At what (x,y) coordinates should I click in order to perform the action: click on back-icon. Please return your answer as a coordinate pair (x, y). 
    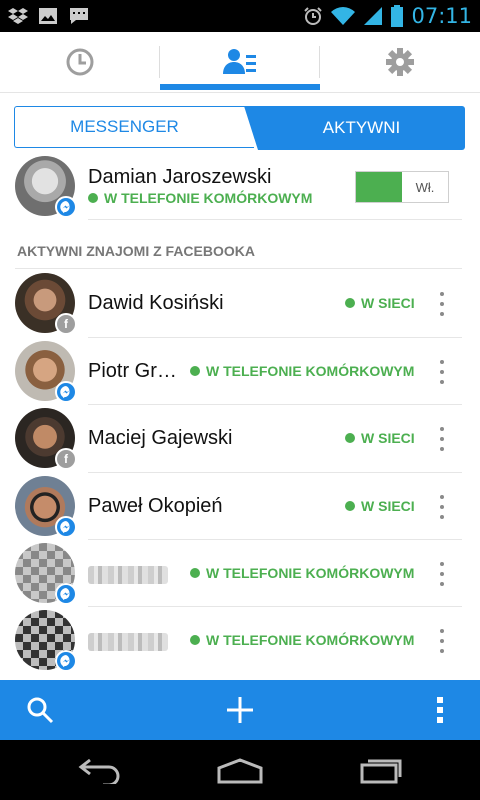
    Looking at the image, I should click on (100, 771).